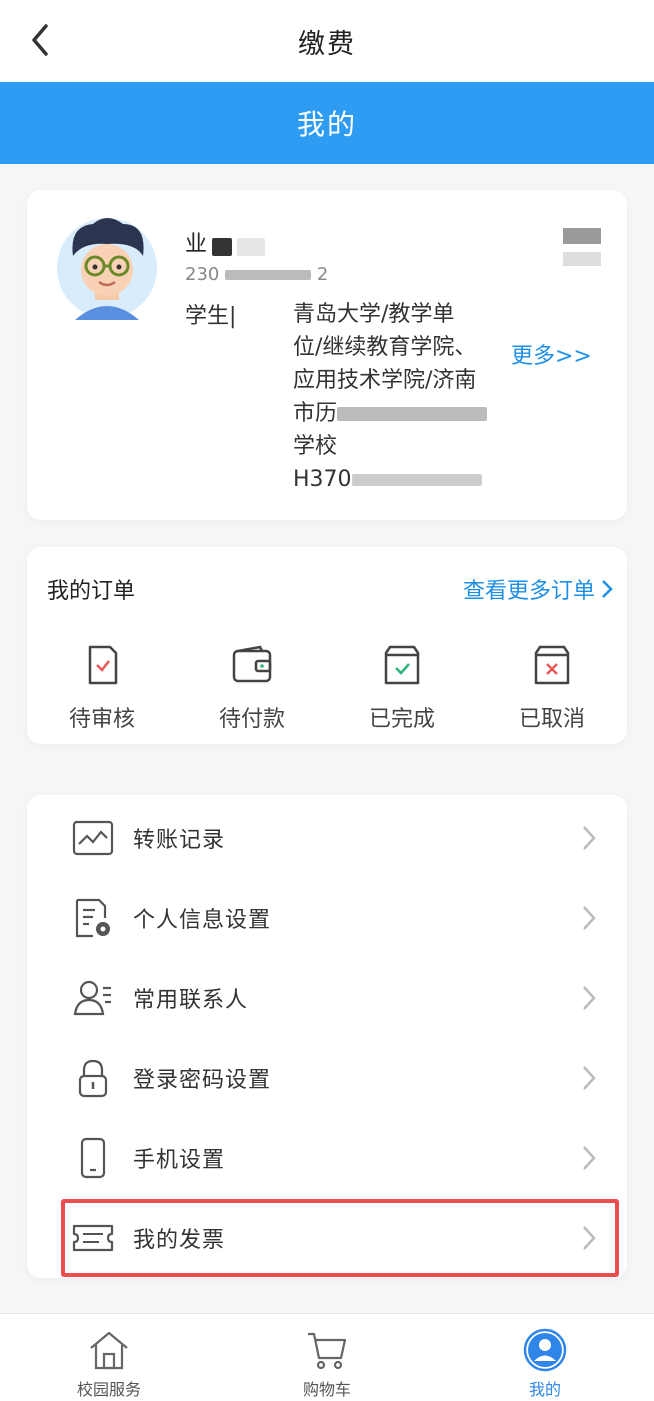  What do you see at coordinates (327, 1078) in the screenshot?
I see `menu-item-login-password: 登录密码设置` at bounding box center [327, 1078].